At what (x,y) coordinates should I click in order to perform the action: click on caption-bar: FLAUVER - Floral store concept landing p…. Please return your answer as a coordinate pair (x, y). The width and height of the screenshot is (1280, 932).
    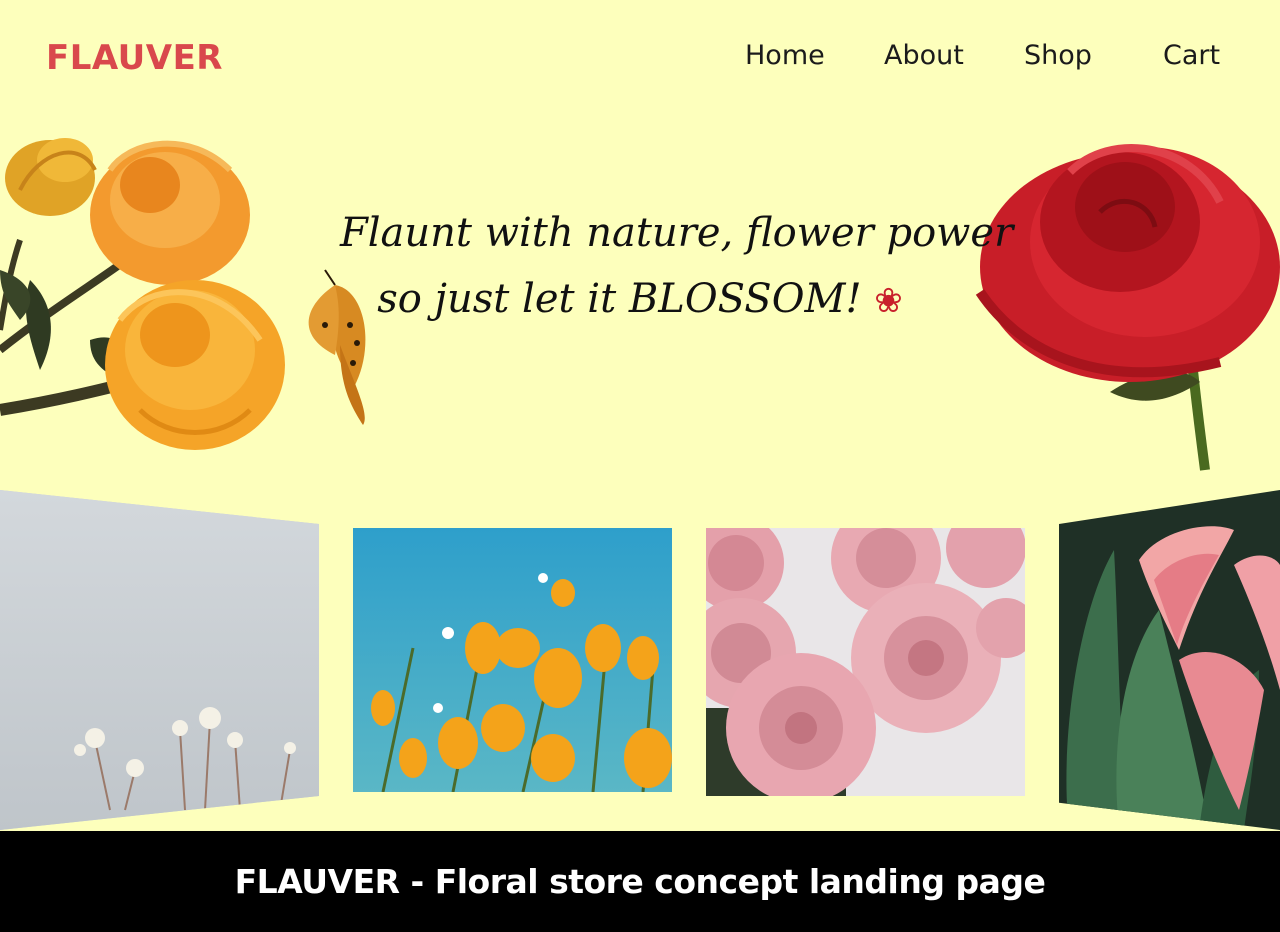
    Looking at the image, I should click on (640, 881).